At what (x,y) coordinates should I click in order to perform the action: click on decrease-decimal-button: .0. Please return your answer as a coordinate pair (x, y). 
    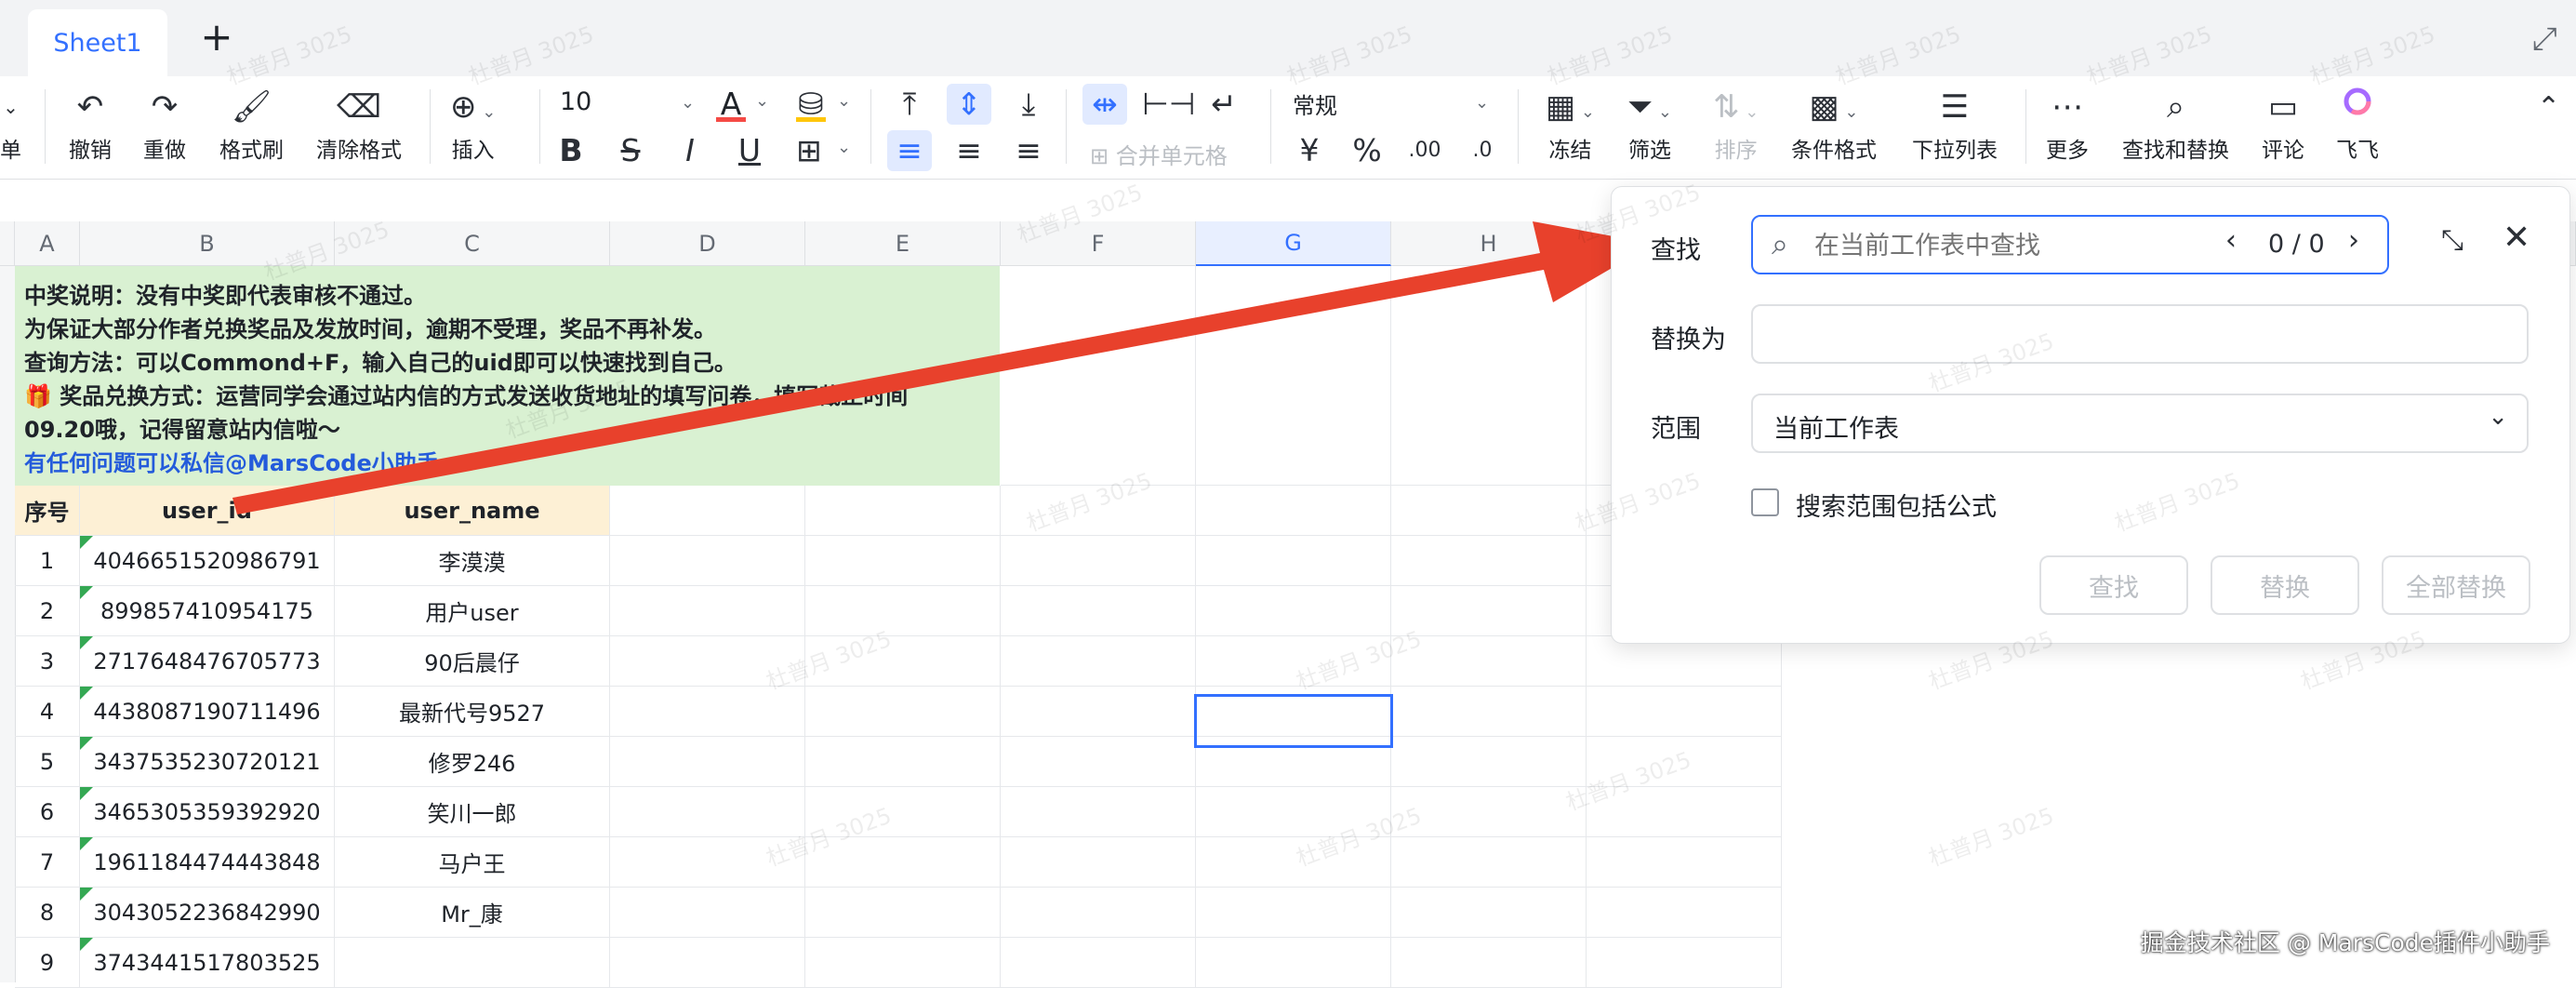
    Looking at the image, I should click on (1482, 151).